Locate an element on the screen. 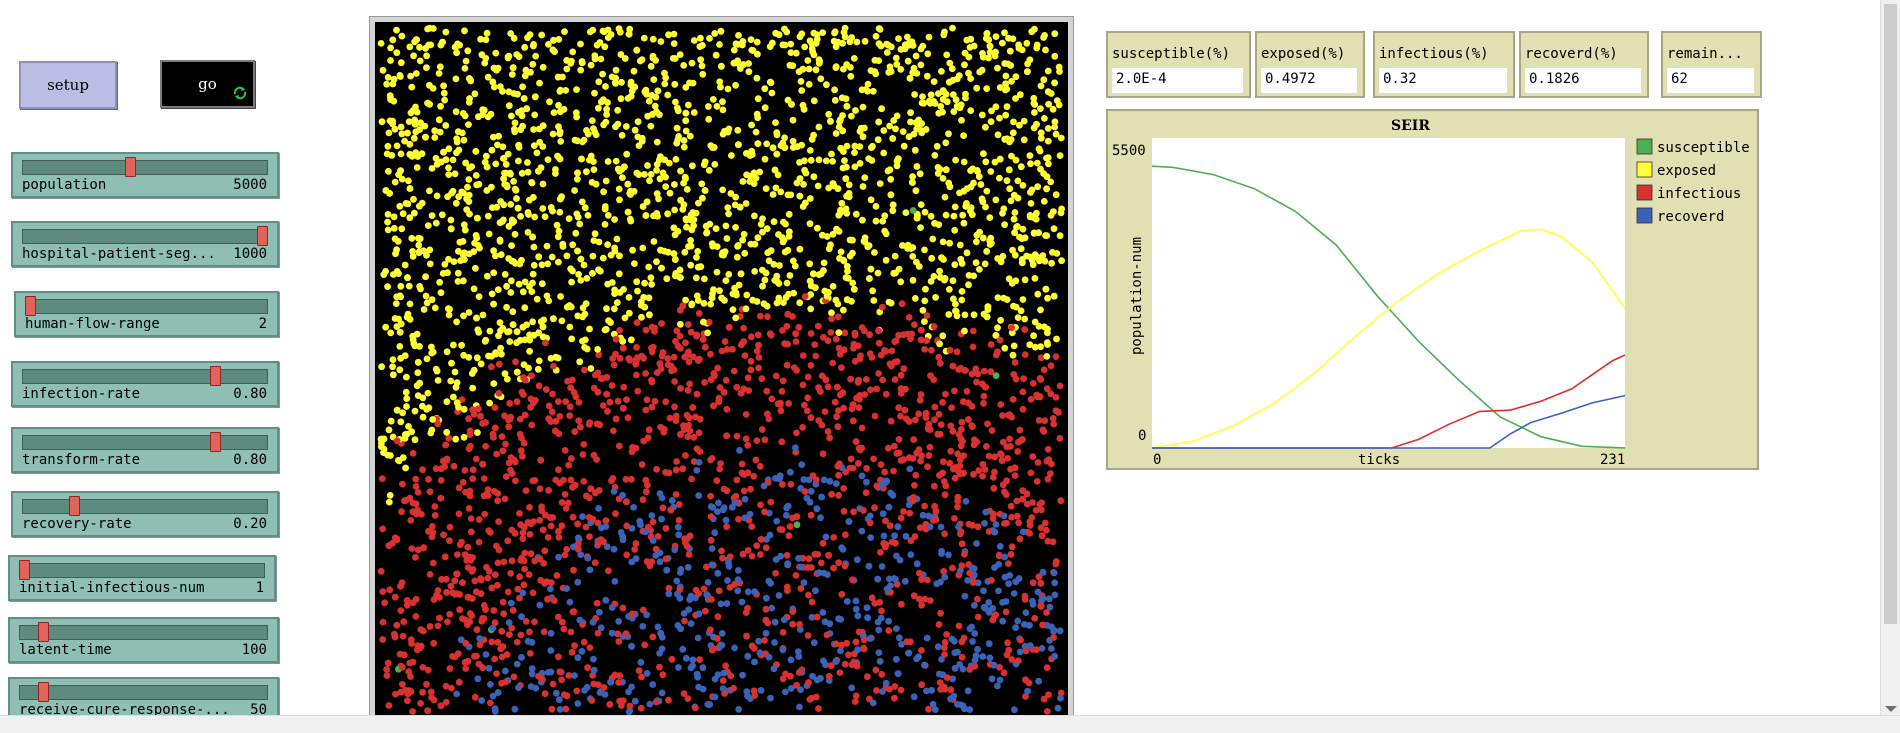 The height and width of the screenshot is (733, 1900). monitor-label: recoverd(%) is located at coordinates (1571, 54).